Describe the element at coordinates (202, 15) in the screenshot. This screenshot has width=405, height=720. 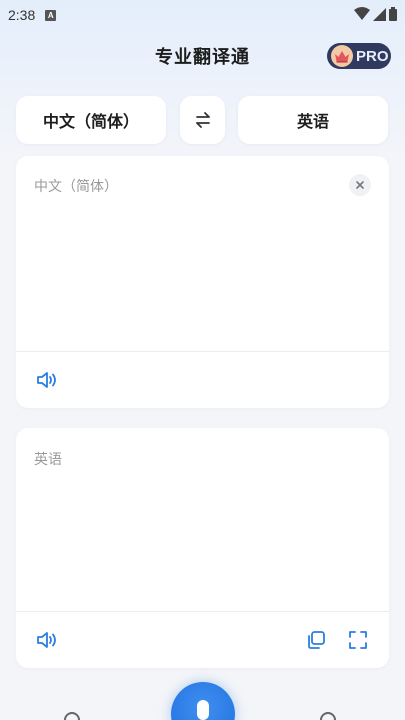
I see `status-bar: 2:38 A` at that location.